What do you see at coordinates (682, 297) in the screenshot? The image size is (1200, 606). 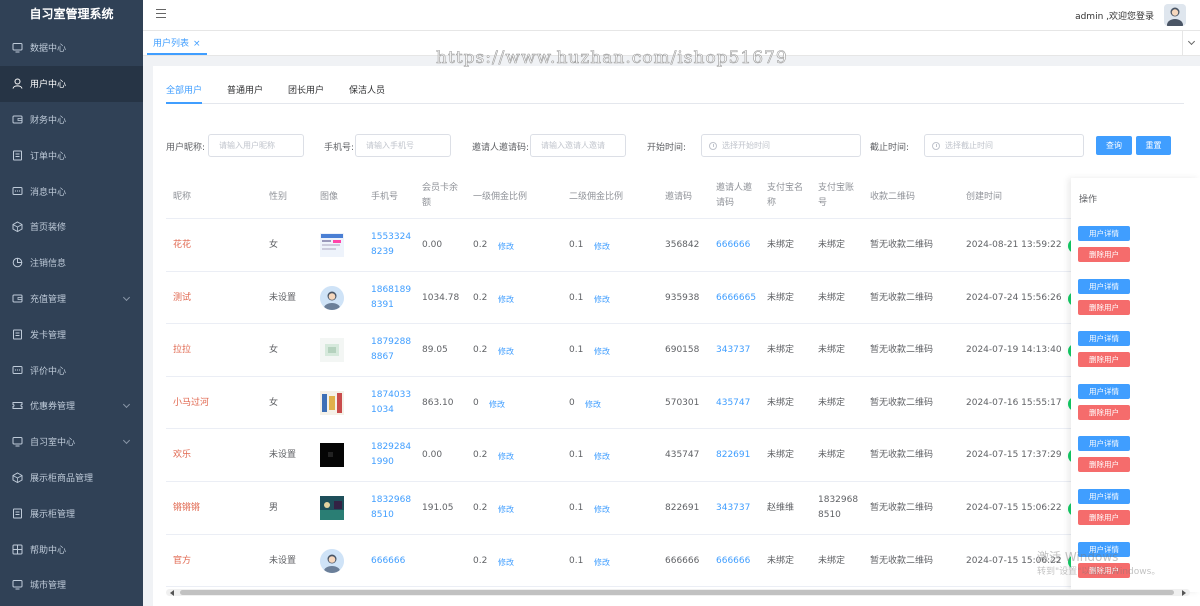 I see `cell-invite-code: 935938` at bounding box center [682, 297].